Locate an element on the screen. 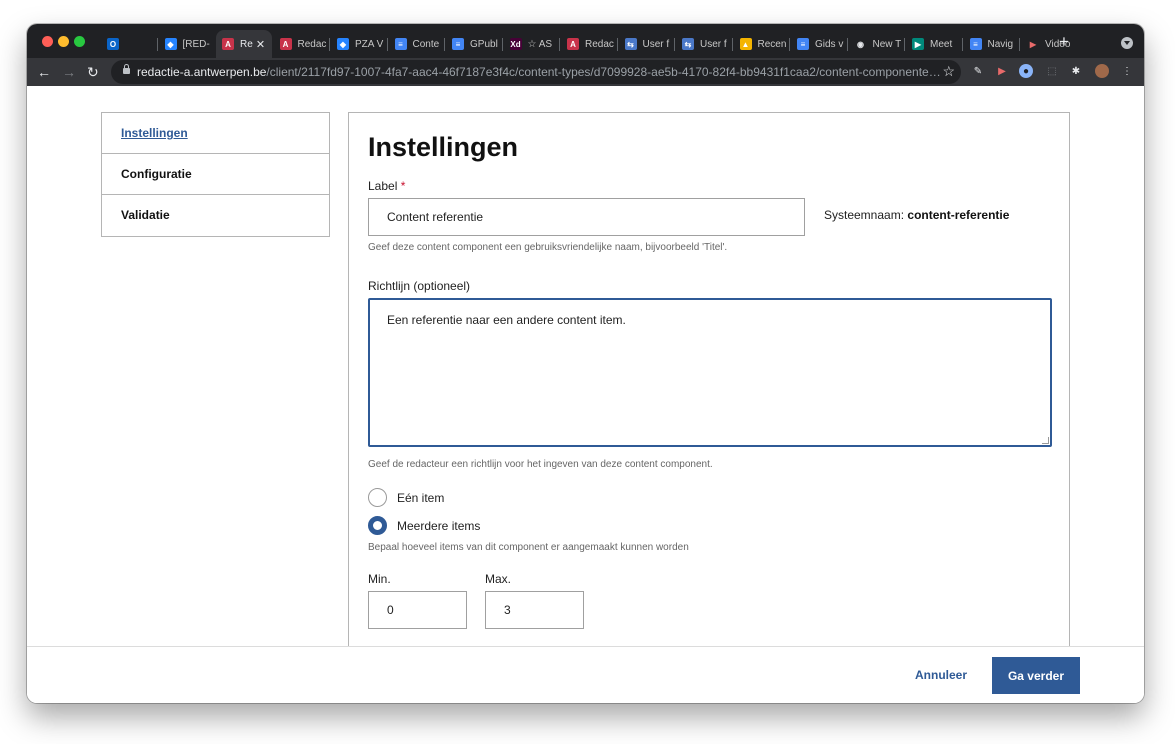 This screenshot has width=1175, height=744. tab-title: New T is located at coordinates (887, 44).